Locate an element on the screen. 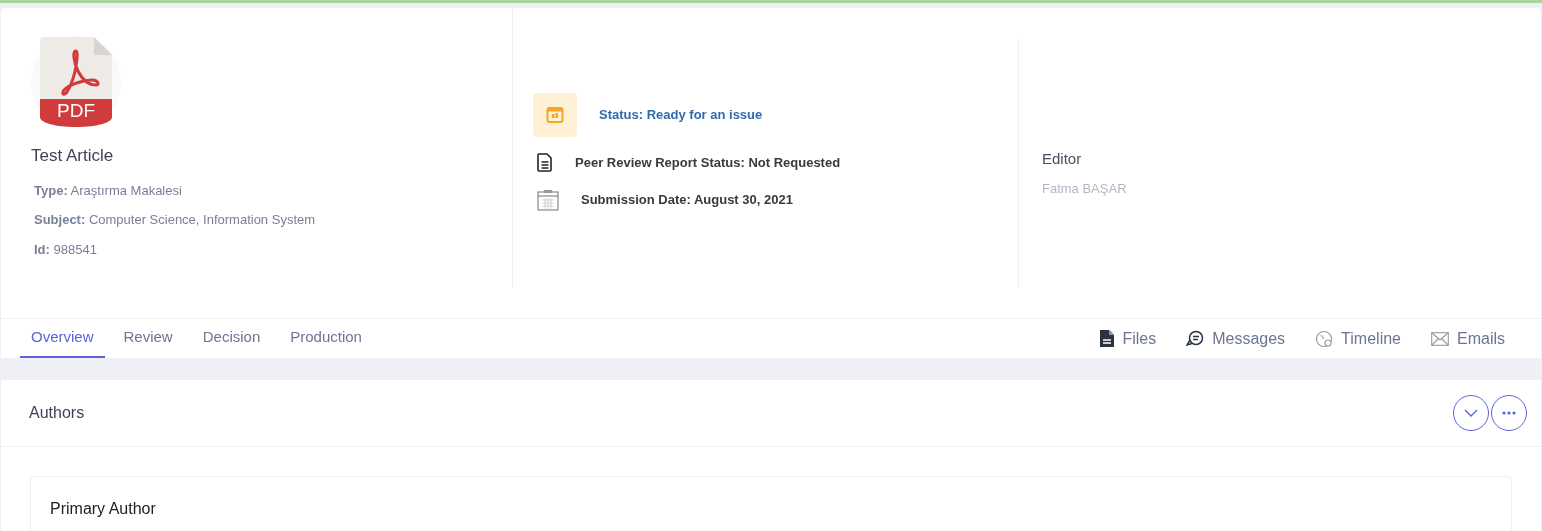  article-meta: Subject: Computer Science, Information System is located at coordinates (175, 220).